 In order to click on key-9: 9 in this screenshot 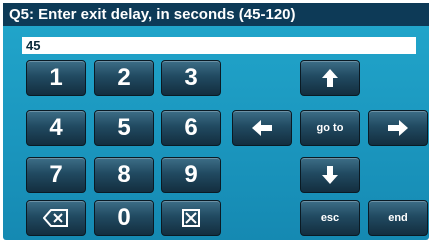, I will do `click(191, 175)`.